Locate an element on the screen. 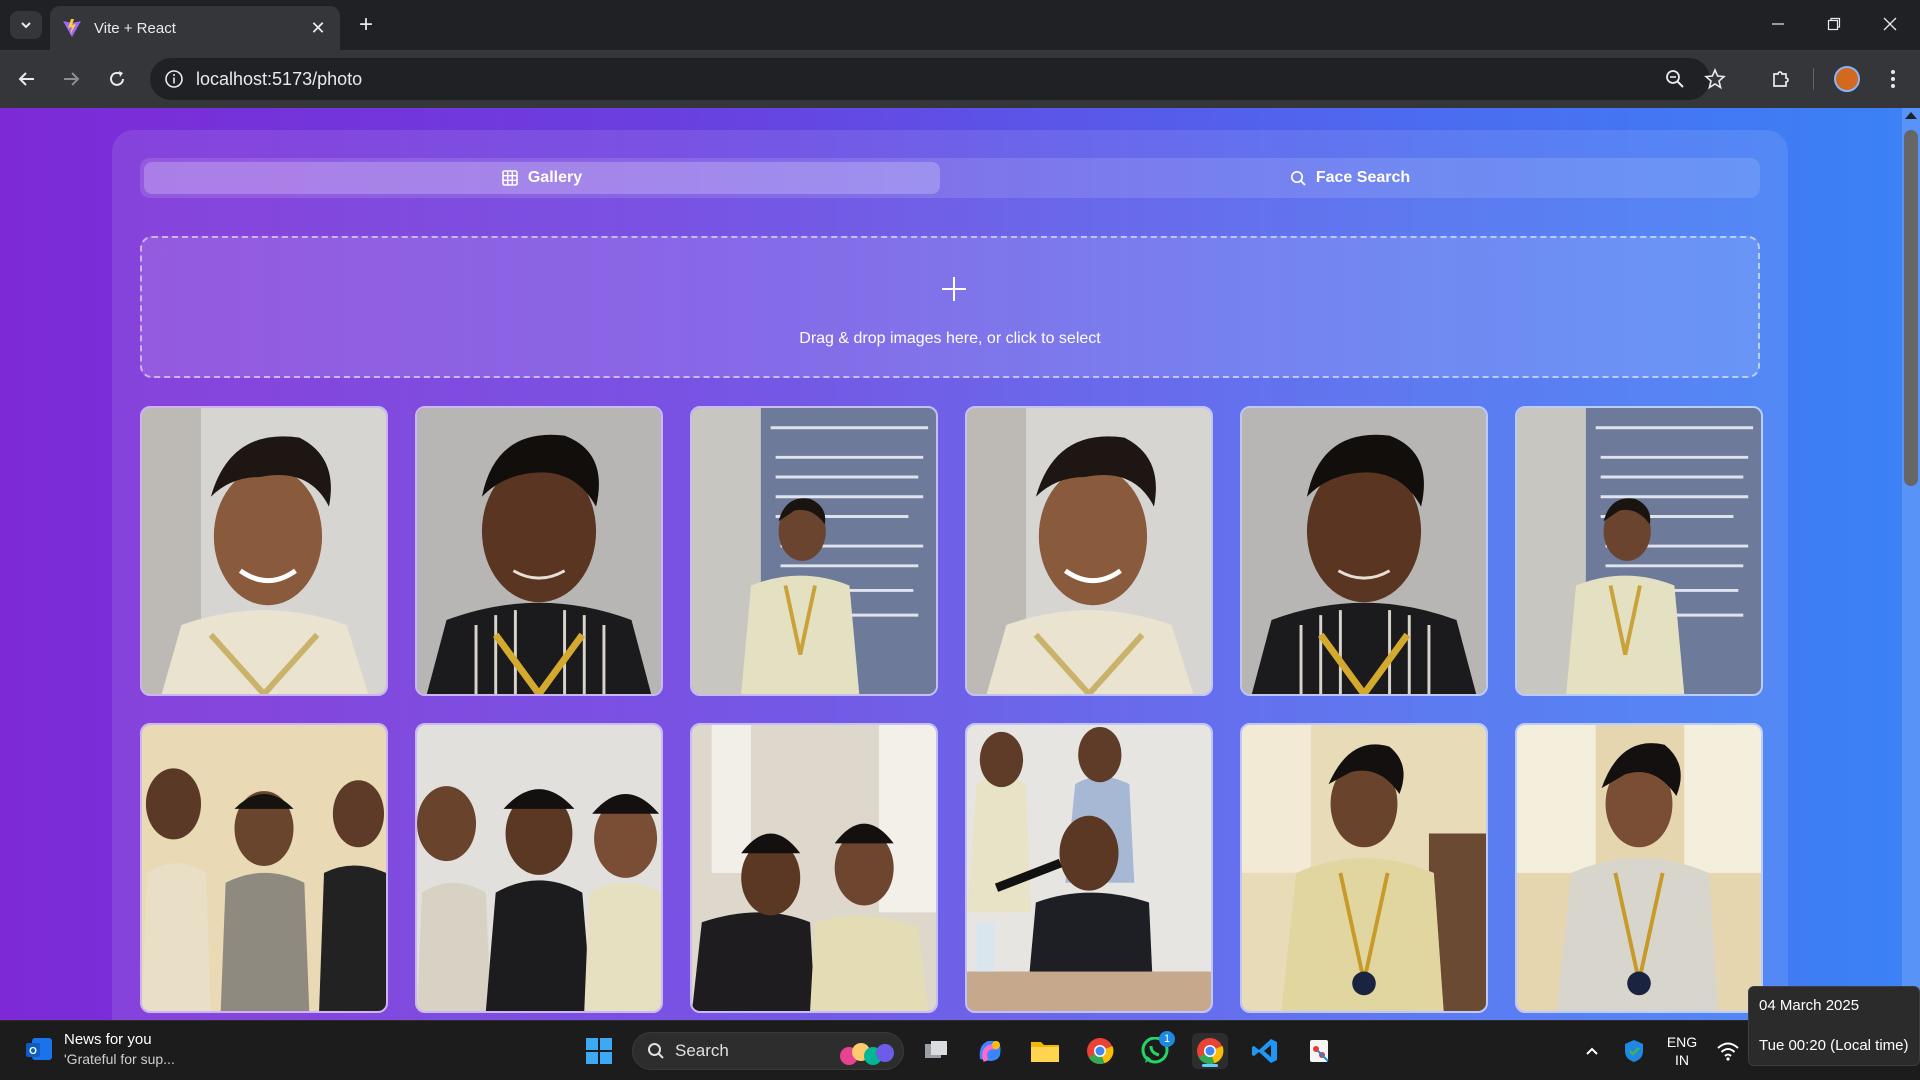  tab-face-search: Face Search is located at coordinates (1350, 178).